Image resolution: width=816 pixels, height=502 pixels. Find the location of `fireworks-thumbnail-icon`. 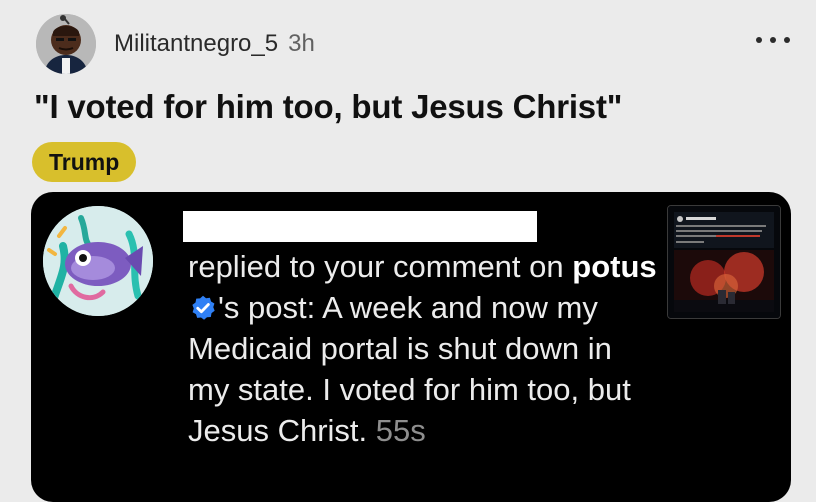

fireworks-thumbnail-icon is located at coordinates (724, 262).